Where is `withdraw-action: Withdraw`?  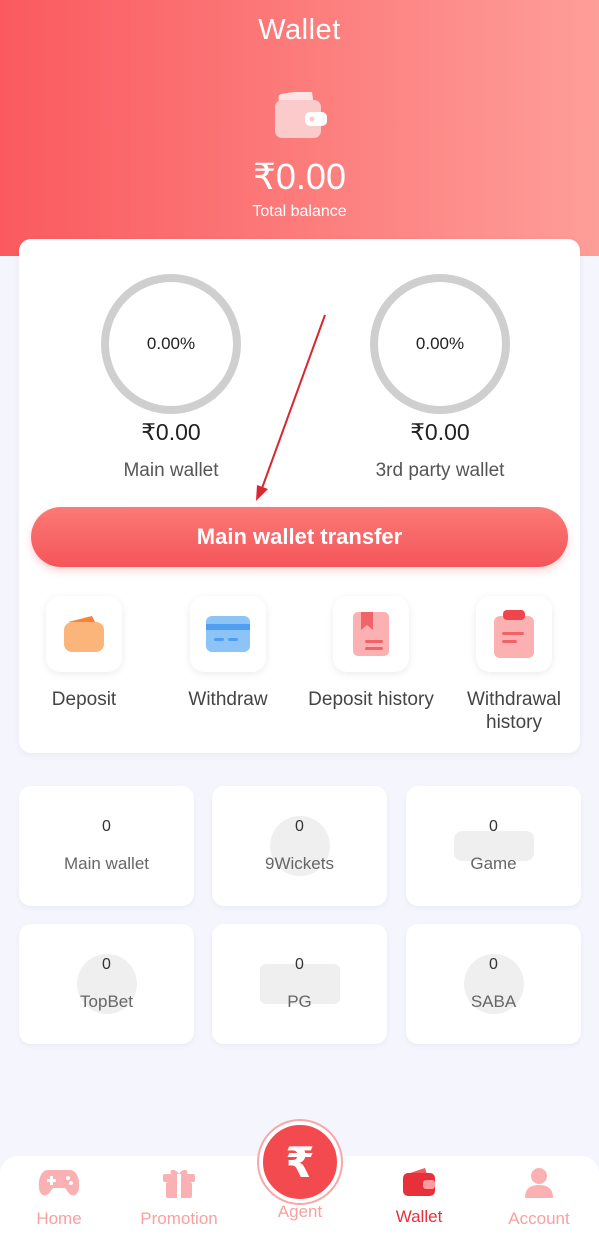
withdraw-action: Withdraw is located at coordinates (228, 653).